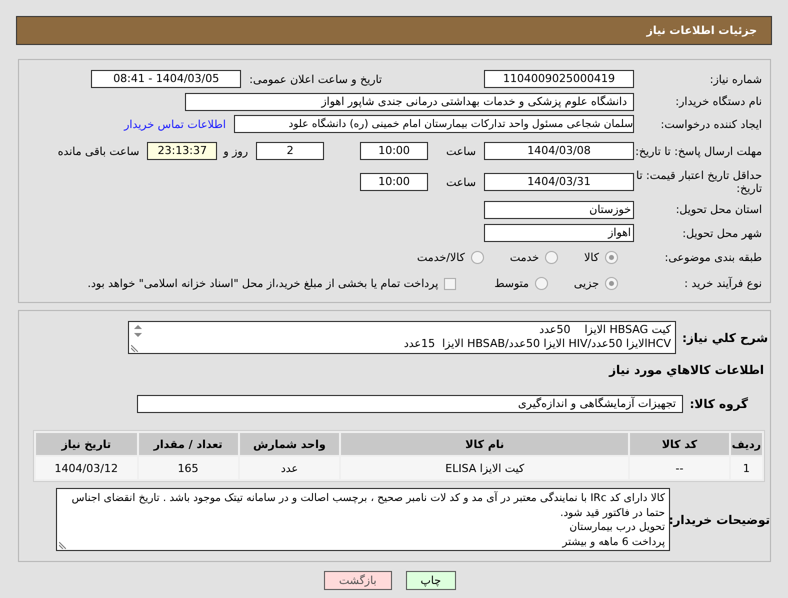 This screenshot has height=598, width=788. Describe the element at coordinates (358, 580) in the screenshot. I see `back-button: بازگشت` at that location.